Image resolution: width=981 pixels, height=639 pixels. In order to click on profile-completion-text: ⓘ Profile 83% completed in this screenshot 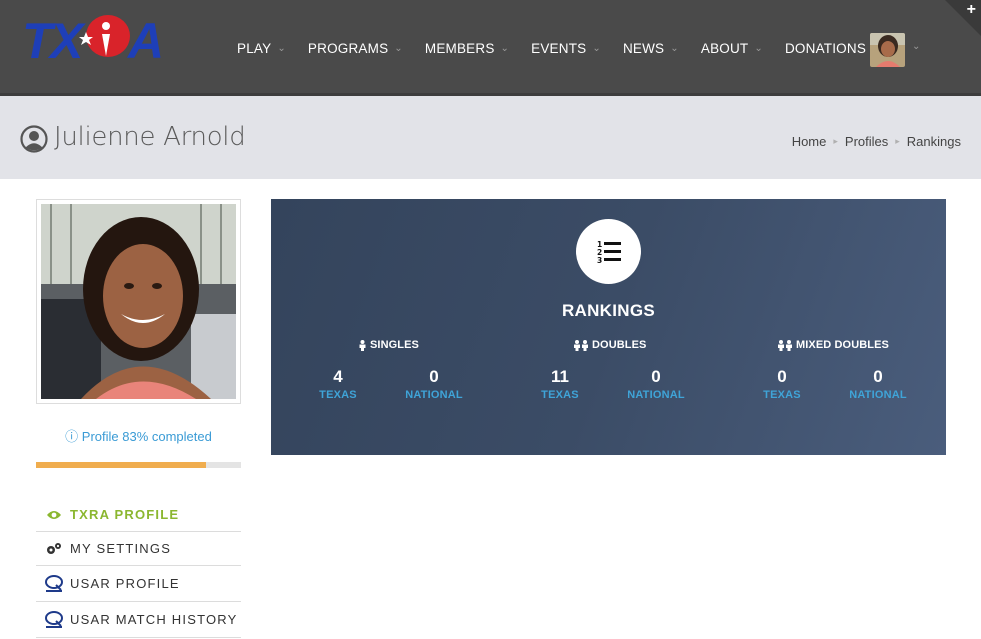, I will do `click(138, 435)`.